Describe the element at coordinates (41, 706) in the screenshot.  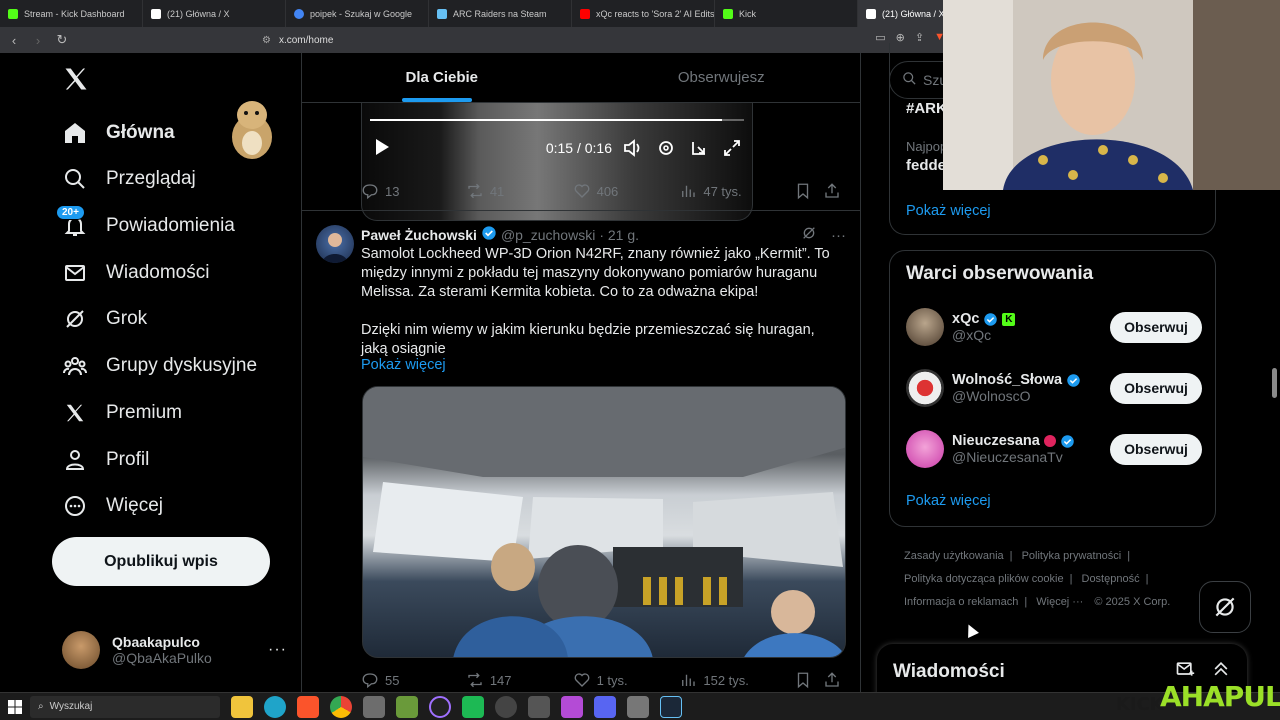
I see `search-icon: ⌕` at that location.